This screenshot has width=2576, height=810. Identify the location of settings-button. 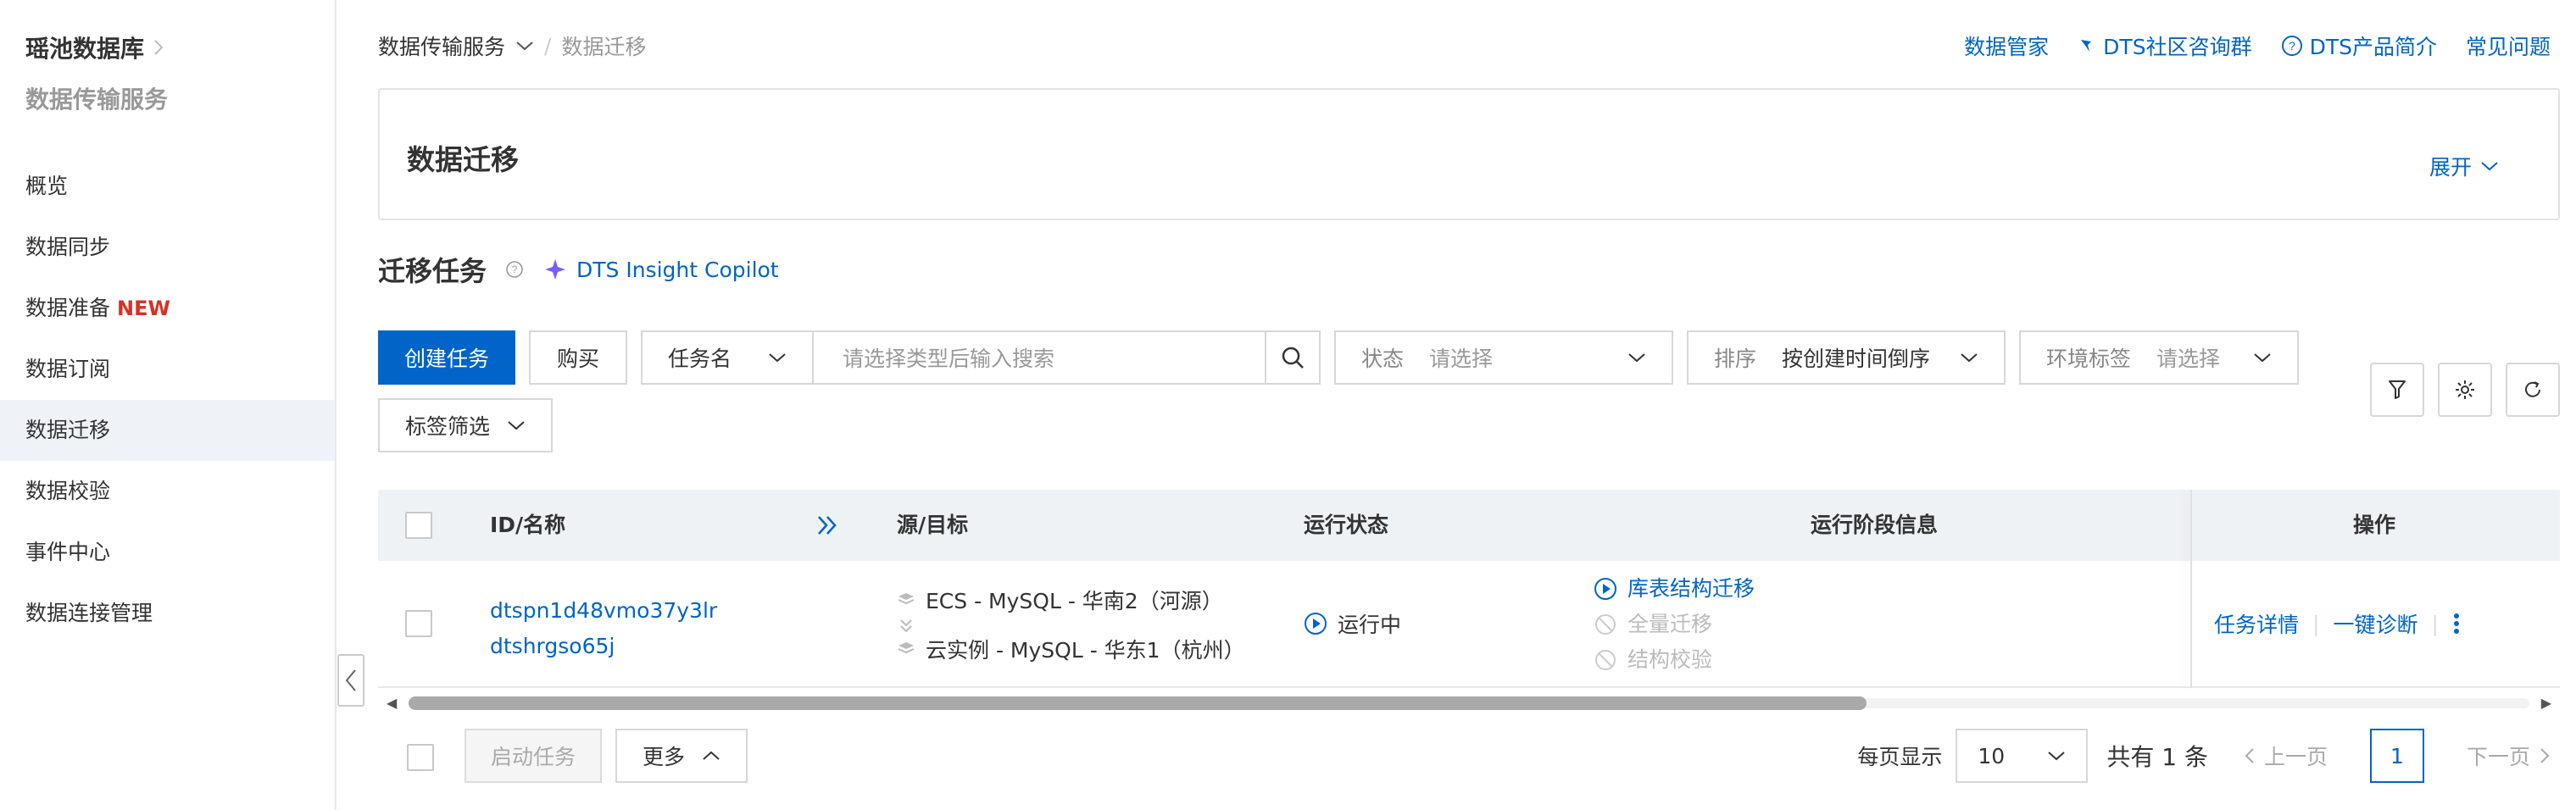
(2465, 390).